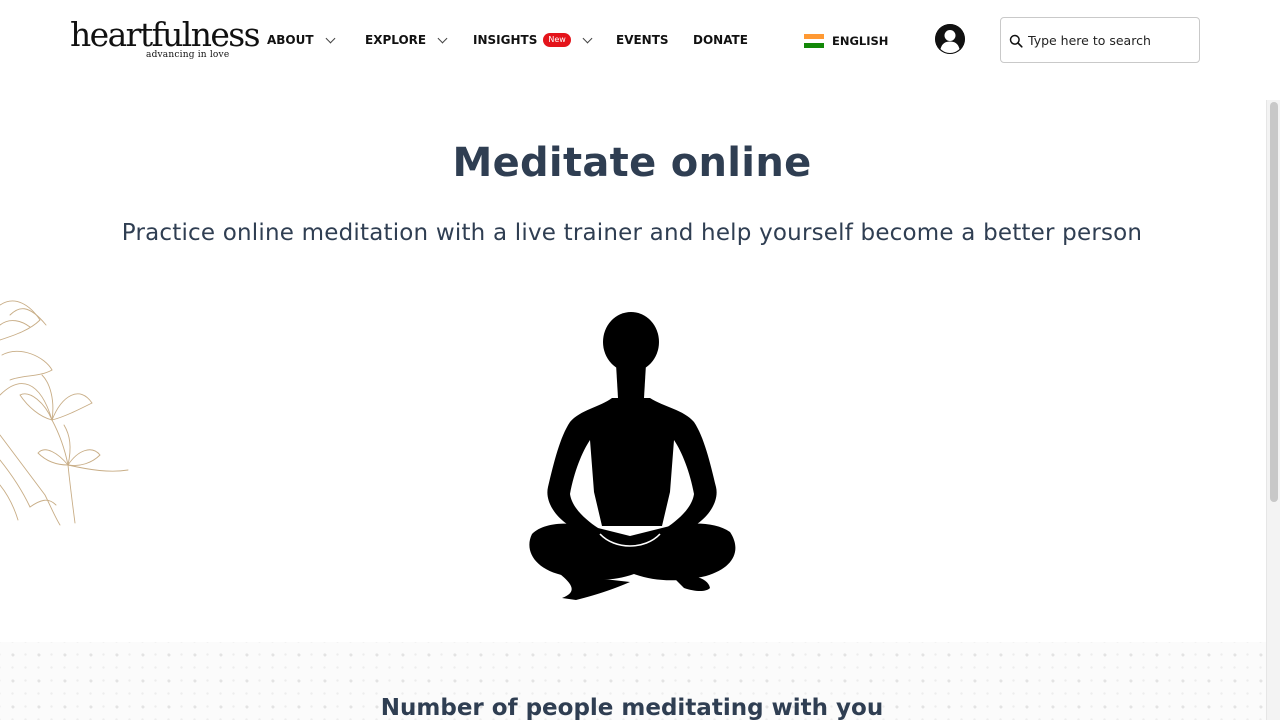  I want to click on logo-wordmark: heartfulness, so click(165, 34).